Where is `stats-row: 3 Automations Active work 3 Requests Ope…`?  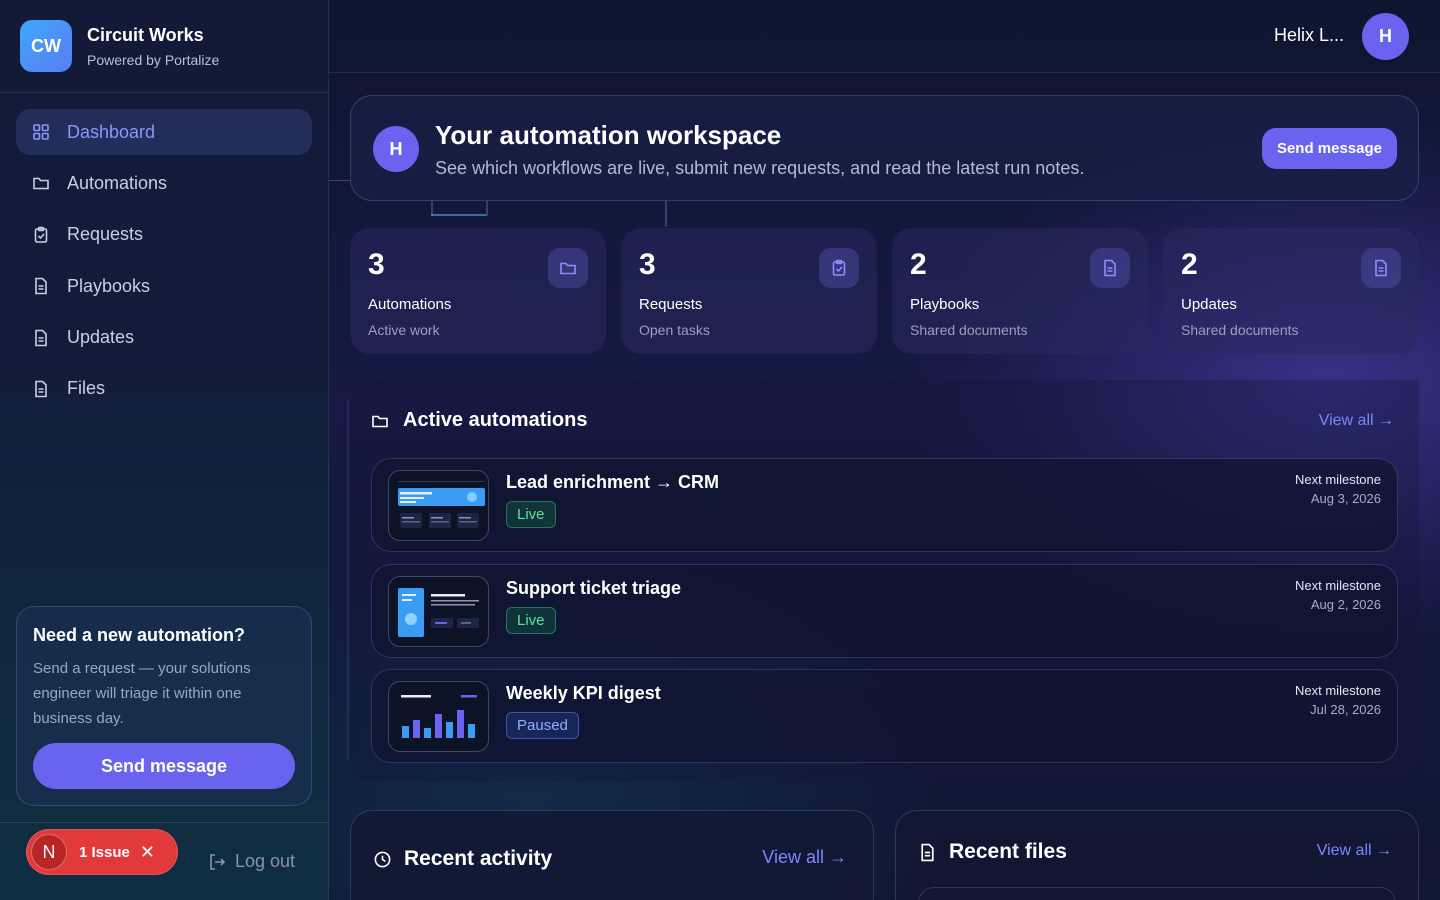
stats-row: 3 Automations Active work 3 Requests Ope… is located at coordinates (884, 291).